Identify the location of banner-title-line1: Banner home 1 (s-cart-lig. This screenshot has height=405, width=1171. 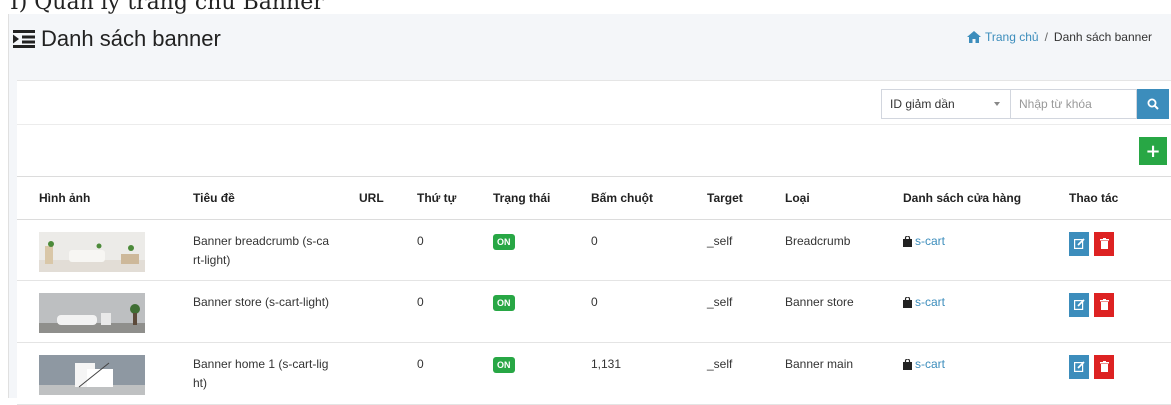
(261, 363).